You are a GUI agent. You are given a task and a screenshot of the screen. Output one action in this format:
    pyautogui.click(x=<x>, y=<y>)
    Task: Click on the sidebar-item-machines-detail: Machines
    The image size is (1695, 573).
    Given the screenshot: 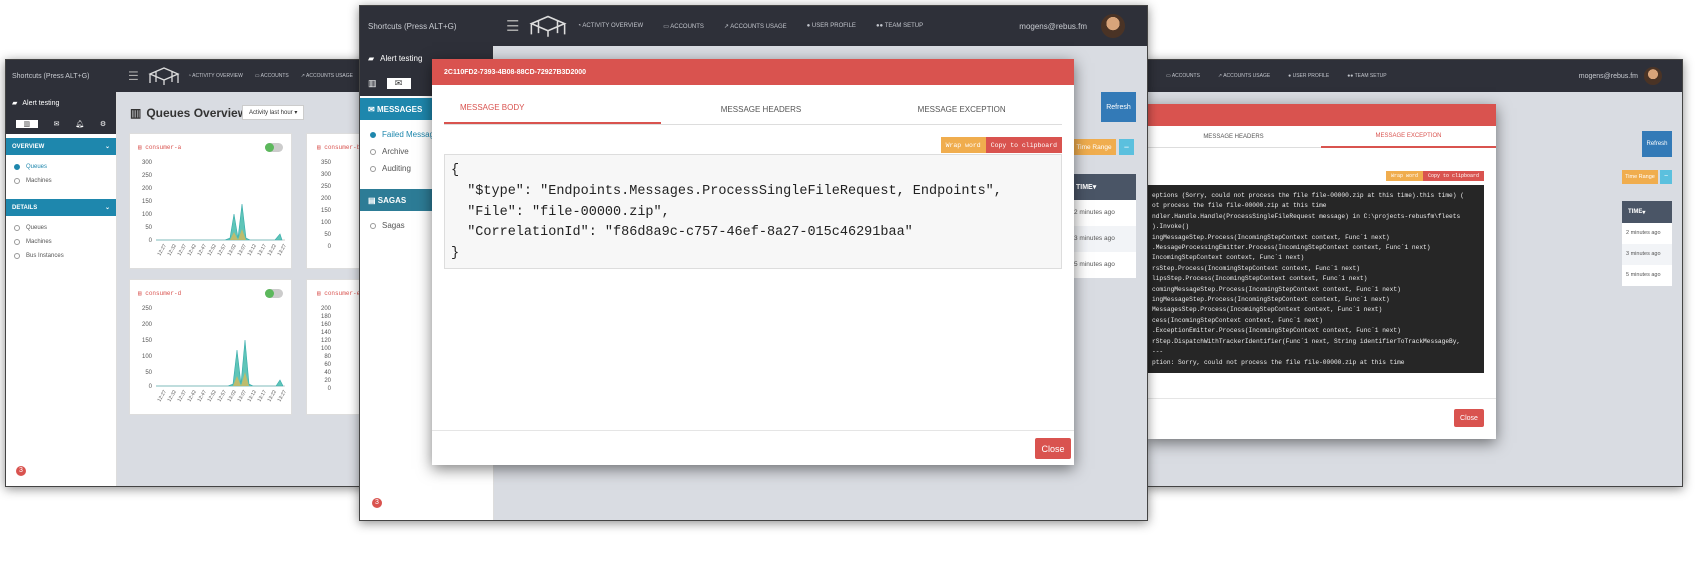 What is the action you would take?
    pyautogui.click(x=61, y=242)
    